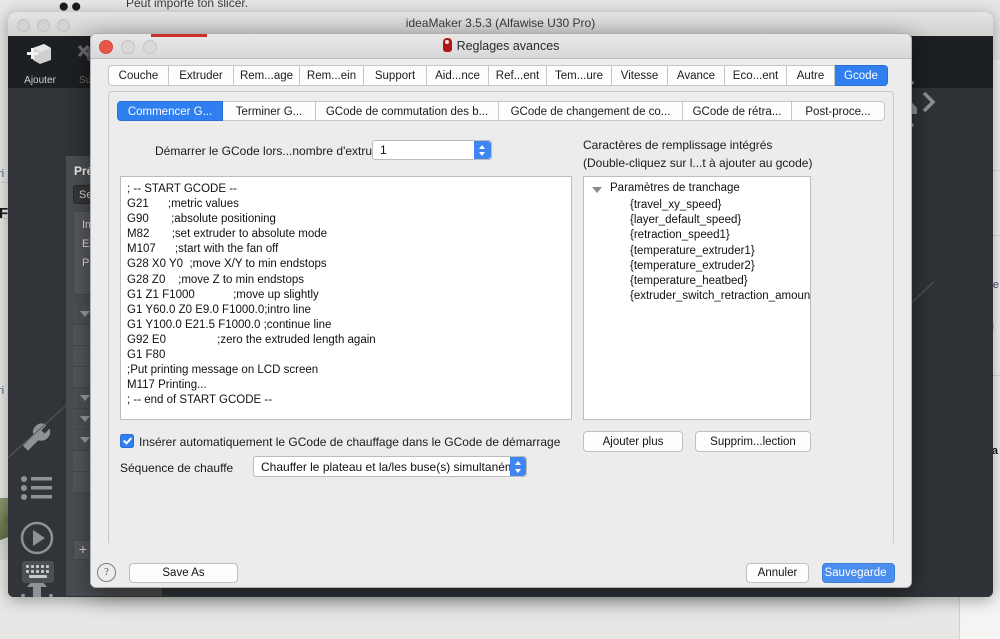 The height and width of the screenshot is (639, 1000). I want to click on bg-fragment-left-3: F, so click(4, 213).